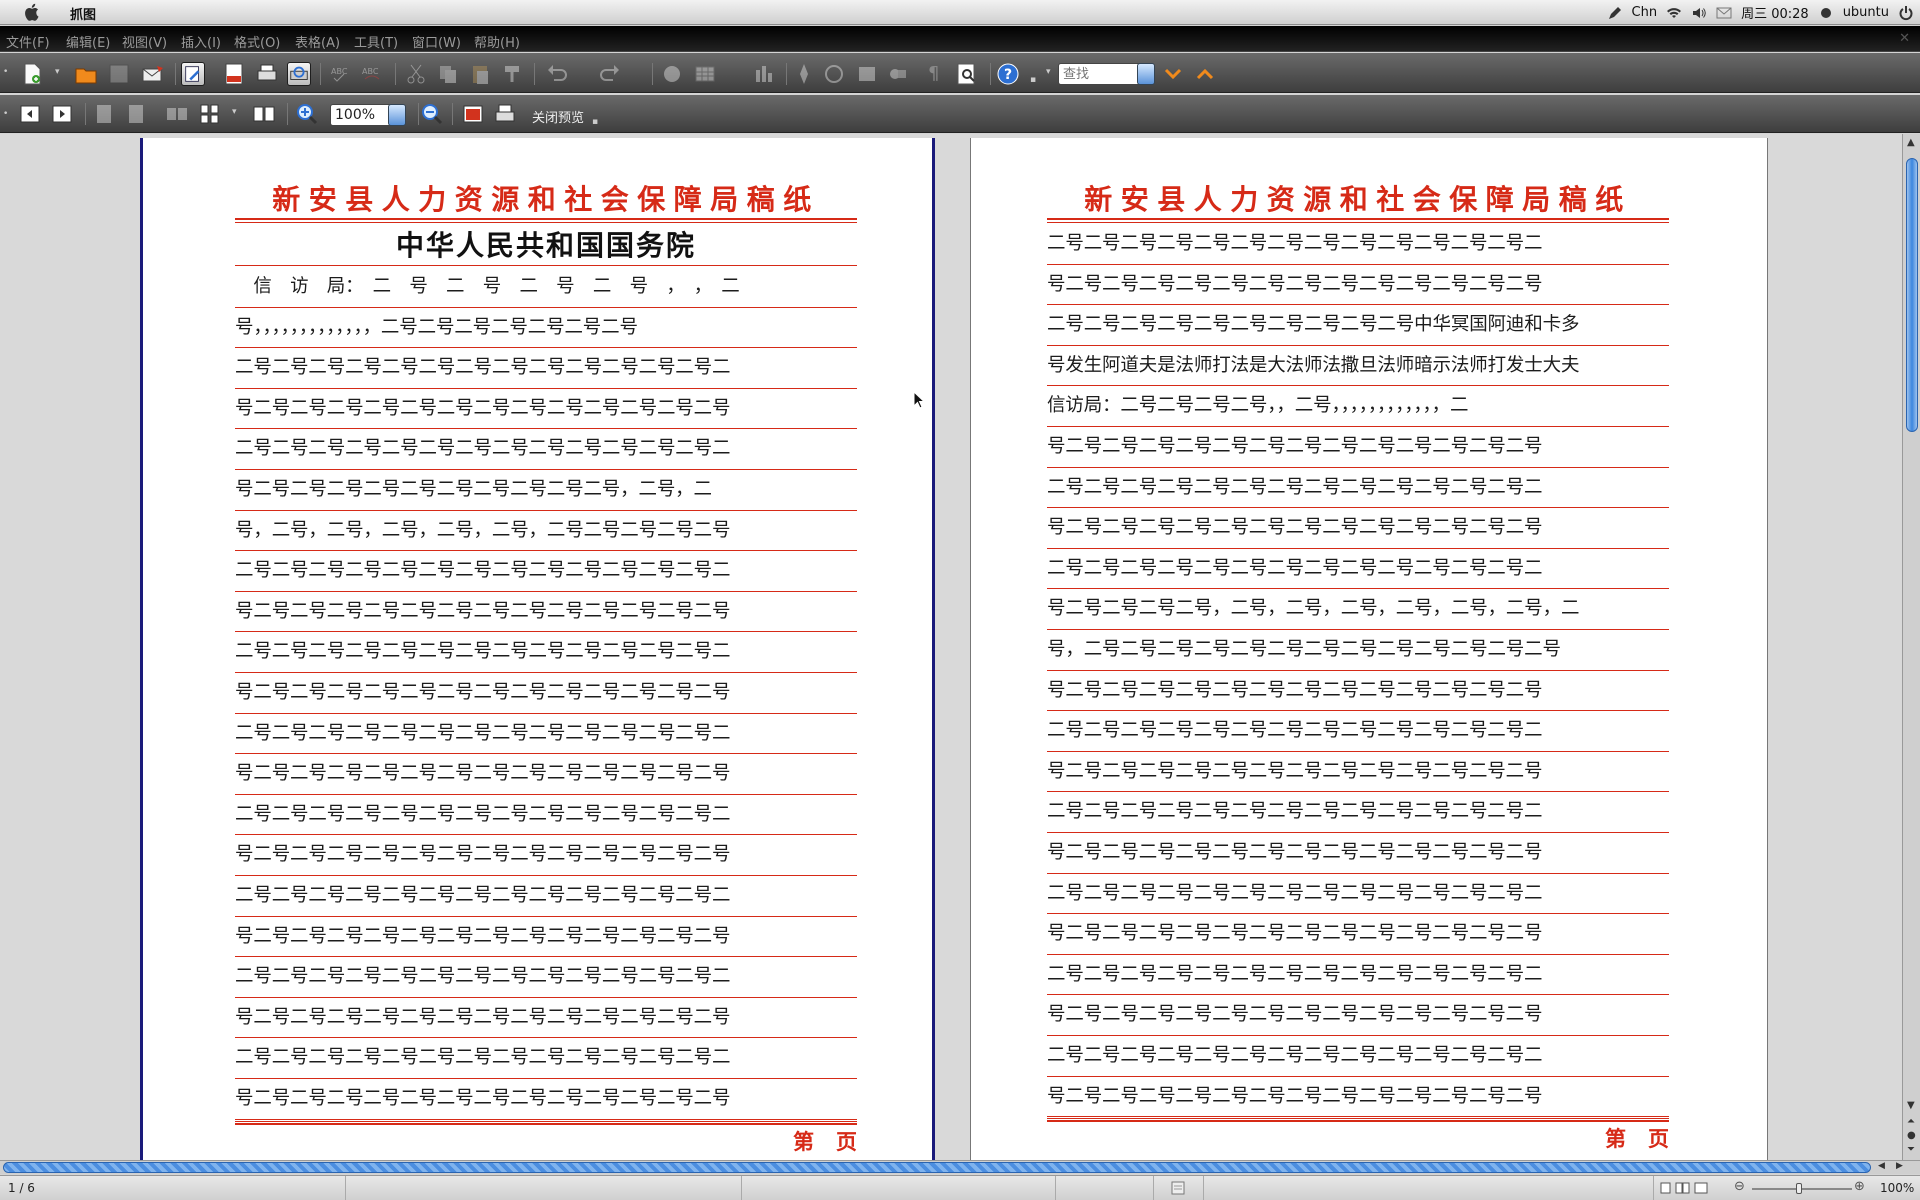  Describe the element at coordinates (764, 74) in the screenshot. I see `chart-insert-icon` at that location.